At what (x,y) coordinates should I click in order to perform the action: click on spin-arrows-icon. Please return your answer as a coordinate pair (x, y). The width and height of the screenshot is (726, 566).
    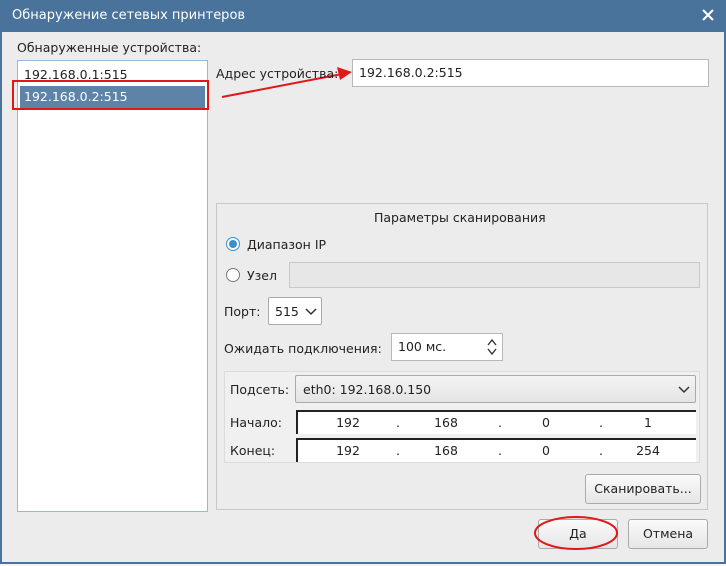
    Looking at the image, I should click on (492, 347).